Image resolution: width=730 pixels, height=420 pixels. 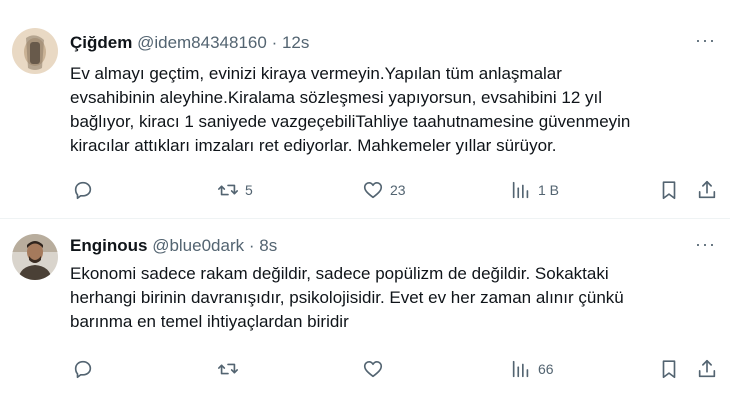 What do you see at coordinates (395, 369) in the screenshot?
I see `action-bar: 66` at bounding box center [395, 369].